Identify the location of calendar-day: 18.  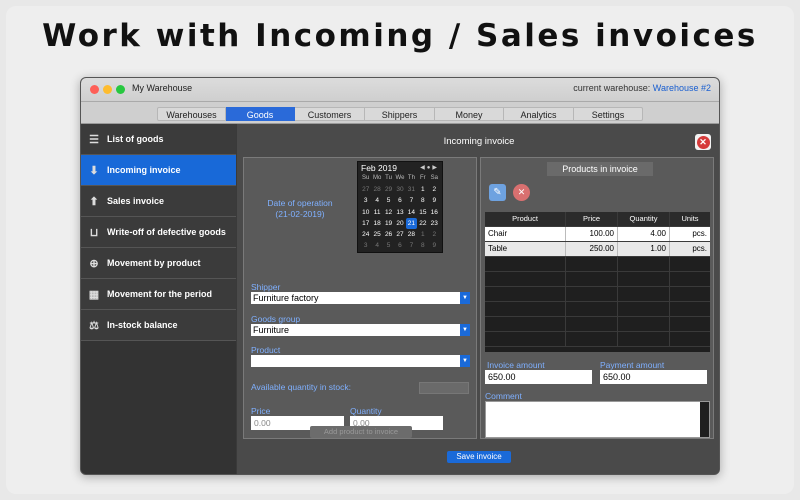
(376, 223).